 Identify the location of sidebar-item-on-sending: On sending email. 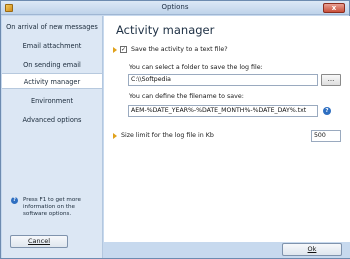
(52, 65).